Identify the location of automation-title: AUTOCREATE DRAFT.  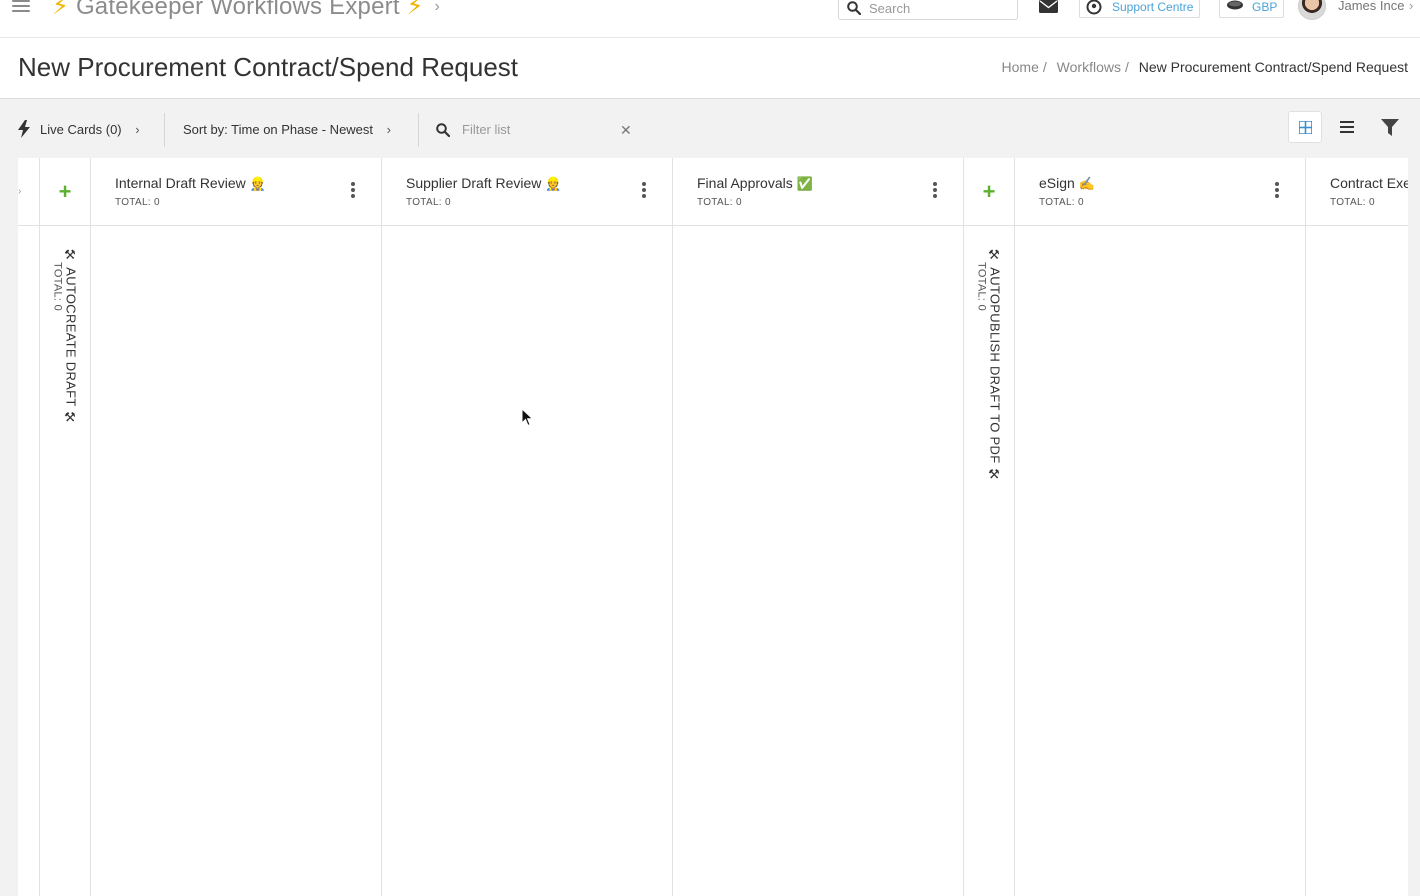
(71, 337).